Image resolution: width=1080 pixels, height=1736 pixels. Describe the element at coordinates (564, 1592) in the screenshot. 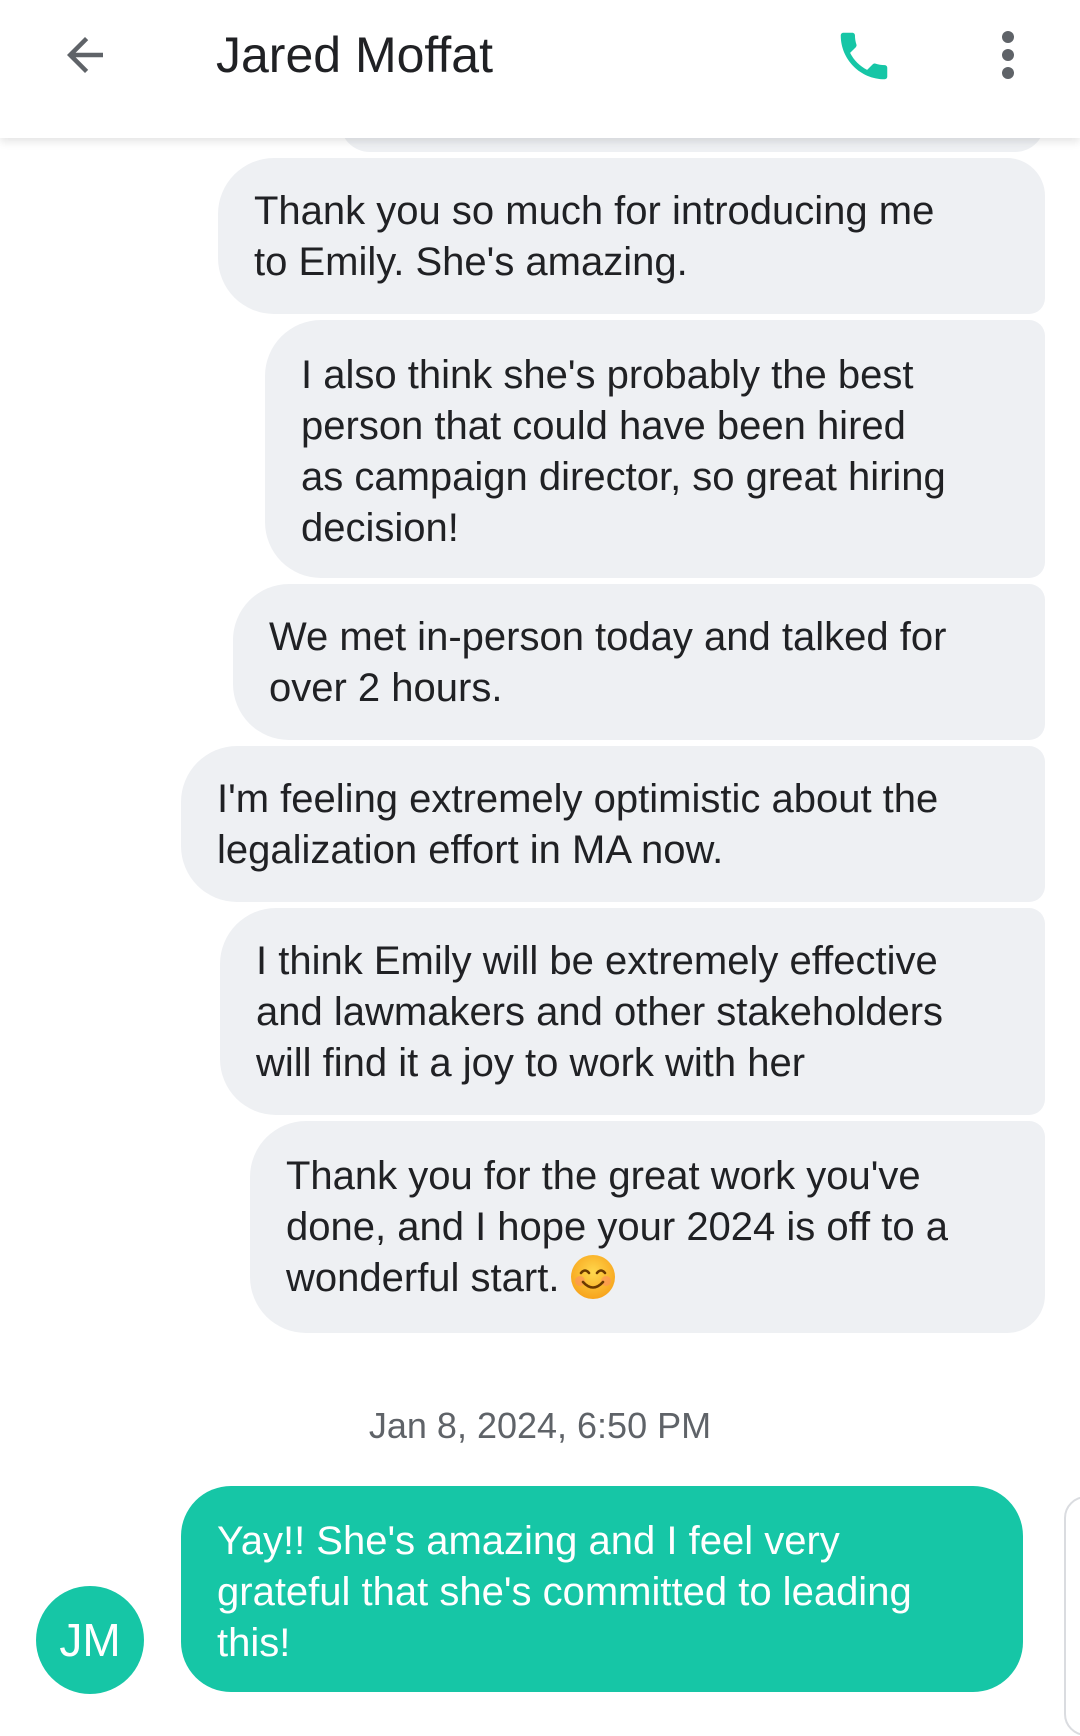

I see `message-line: grateful that she's committed to leading` at that location.